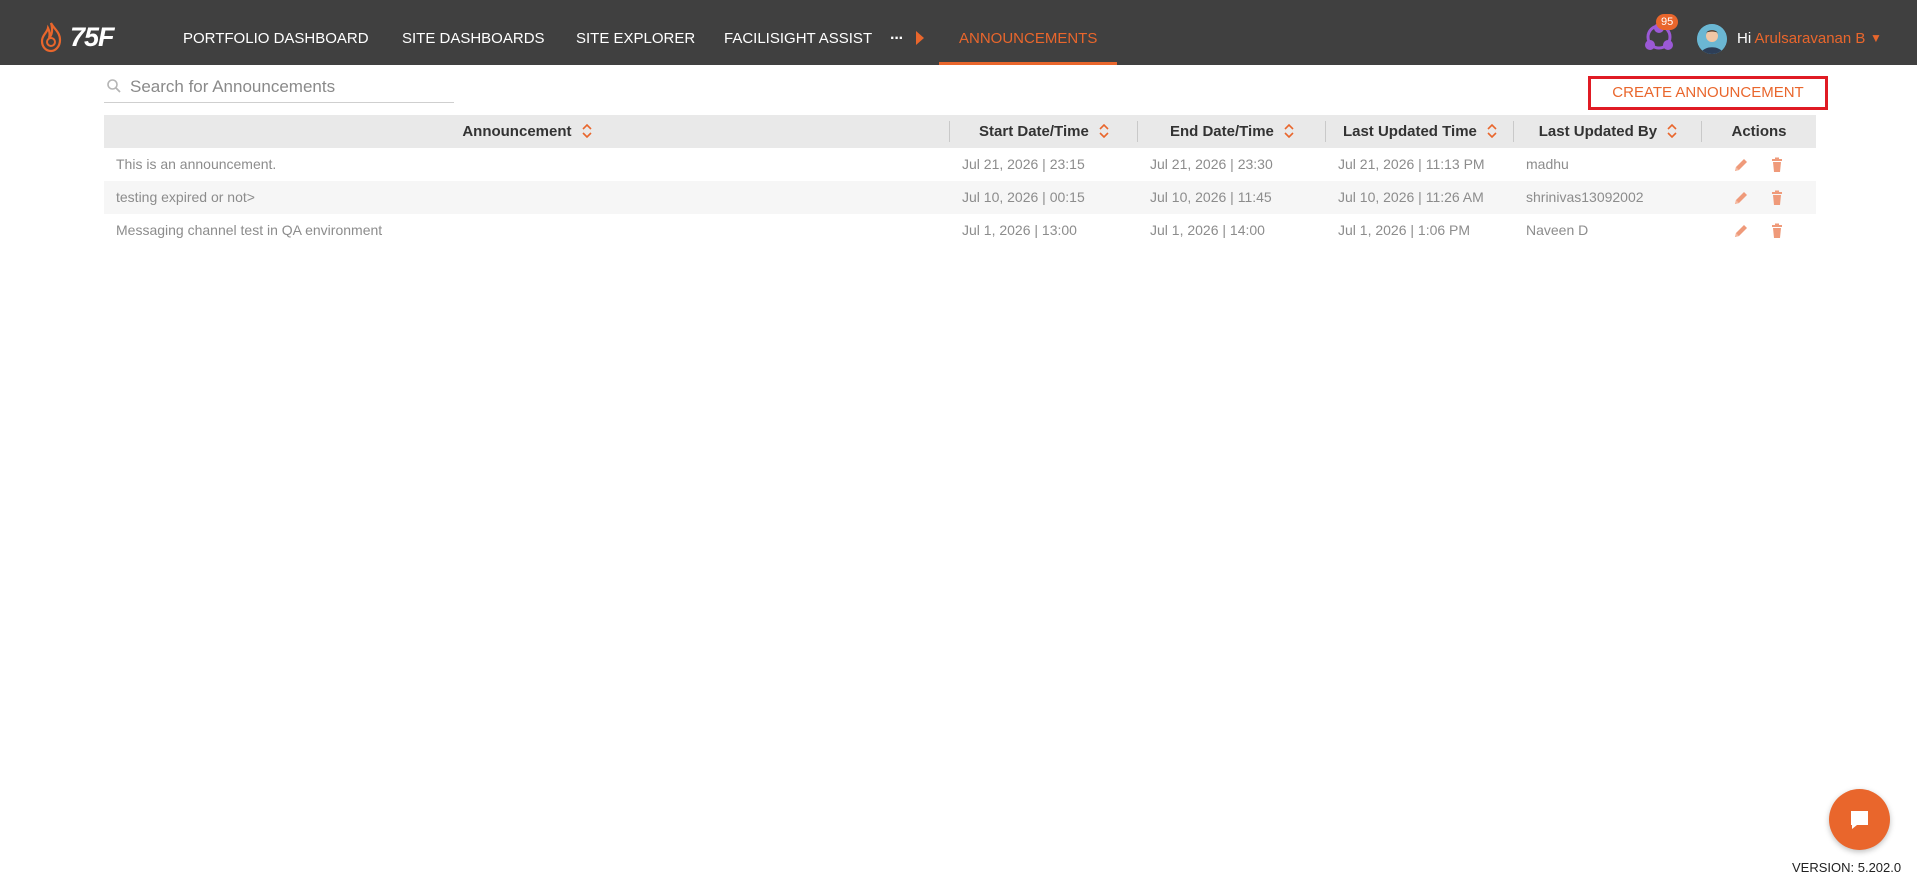  I want to click on user-avatar-icon, so click(1712, 39).